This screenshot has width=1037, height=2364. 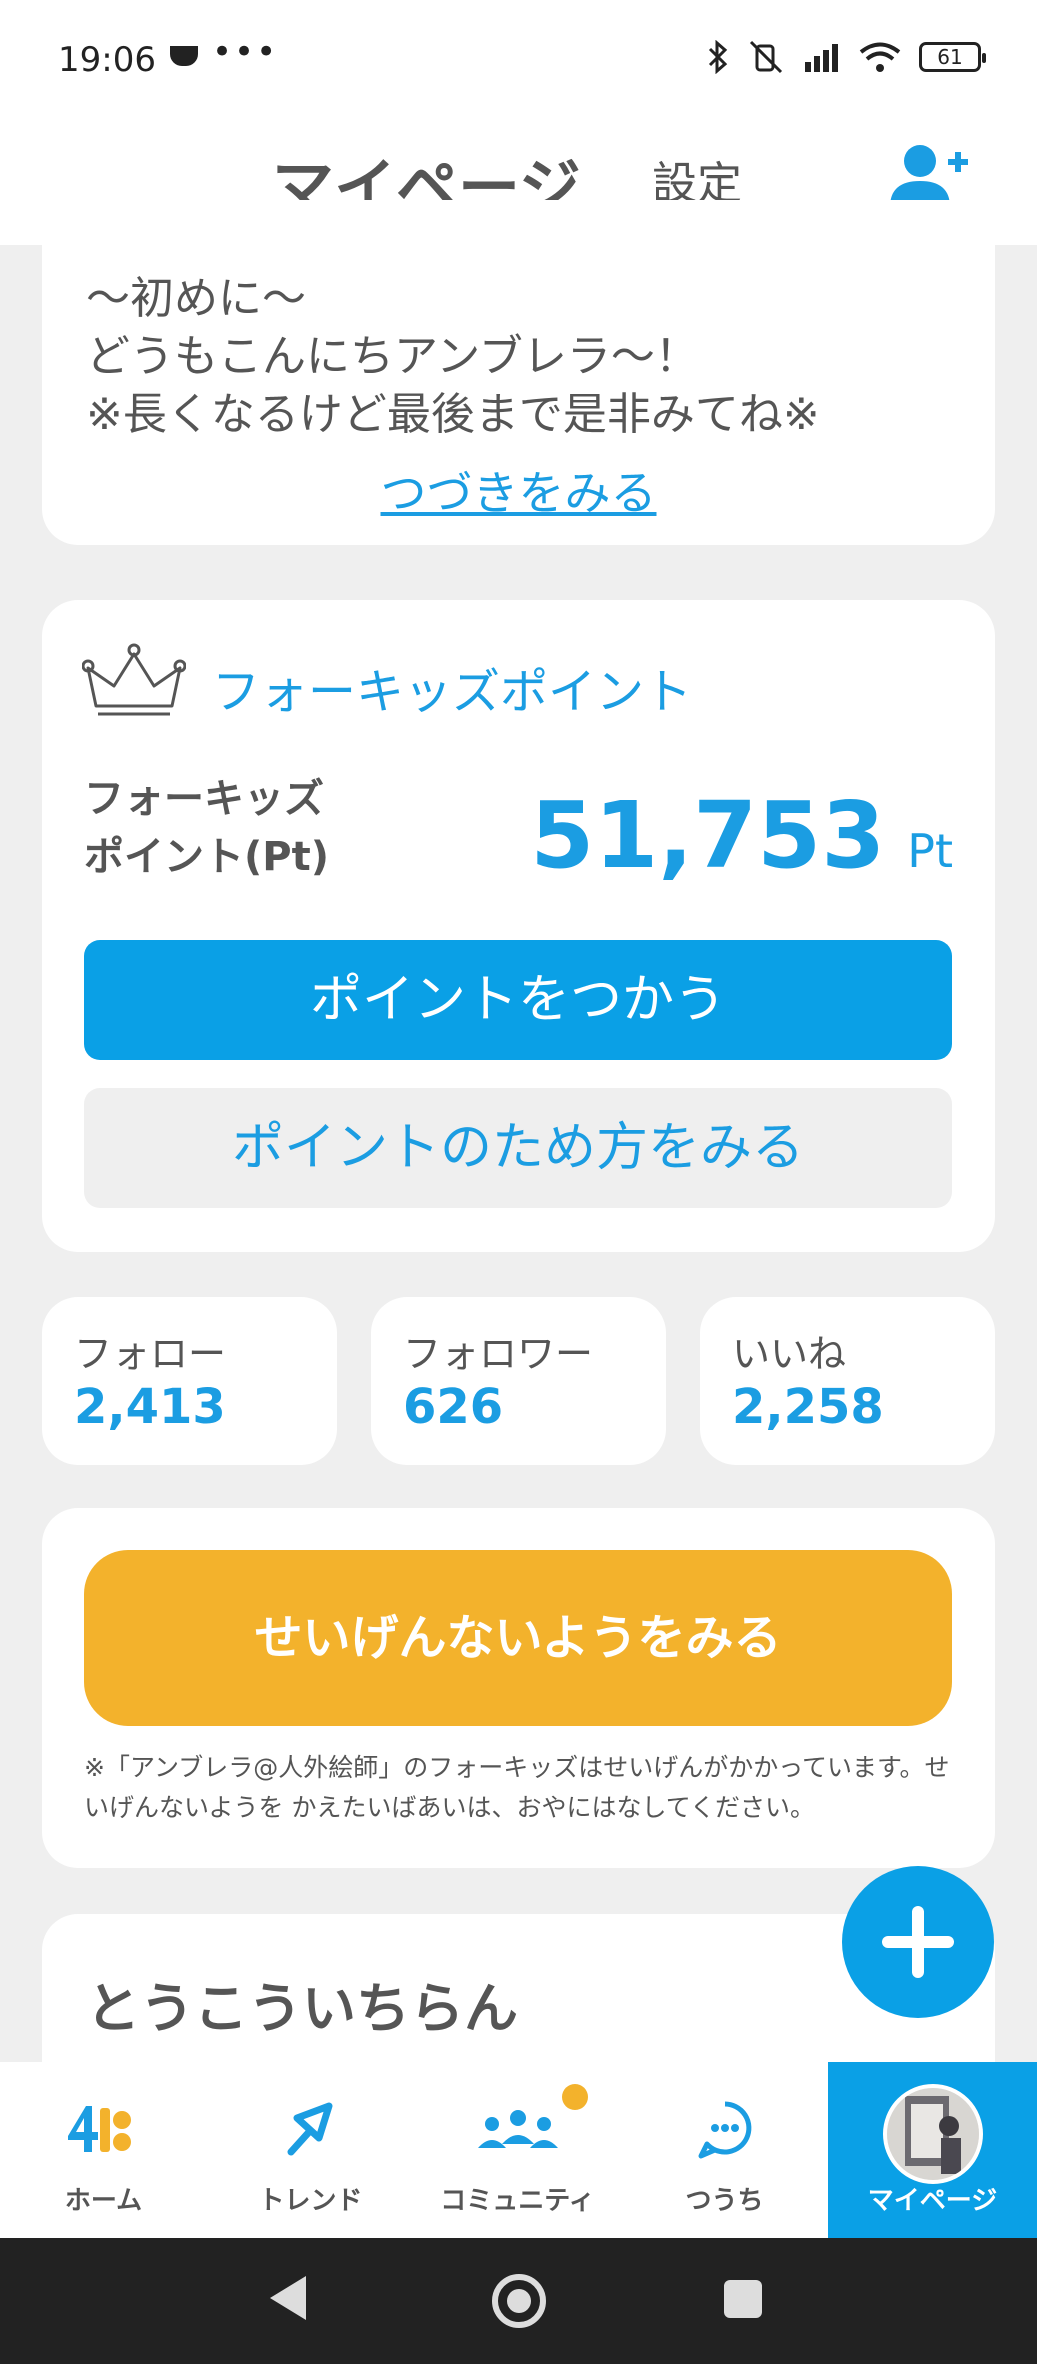 What do you see at coordinates (310, 2201) in the screenshot?
I see `nav-label: トレンド` at bounding box center [310, 2201].